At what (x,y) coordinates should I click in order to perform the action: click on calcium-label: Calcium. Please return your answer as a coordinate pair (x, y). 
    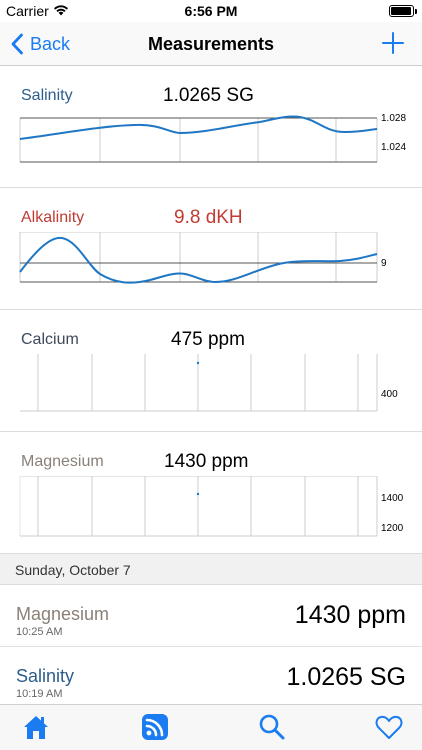
    Looking at the image, I should click on (50, 339).